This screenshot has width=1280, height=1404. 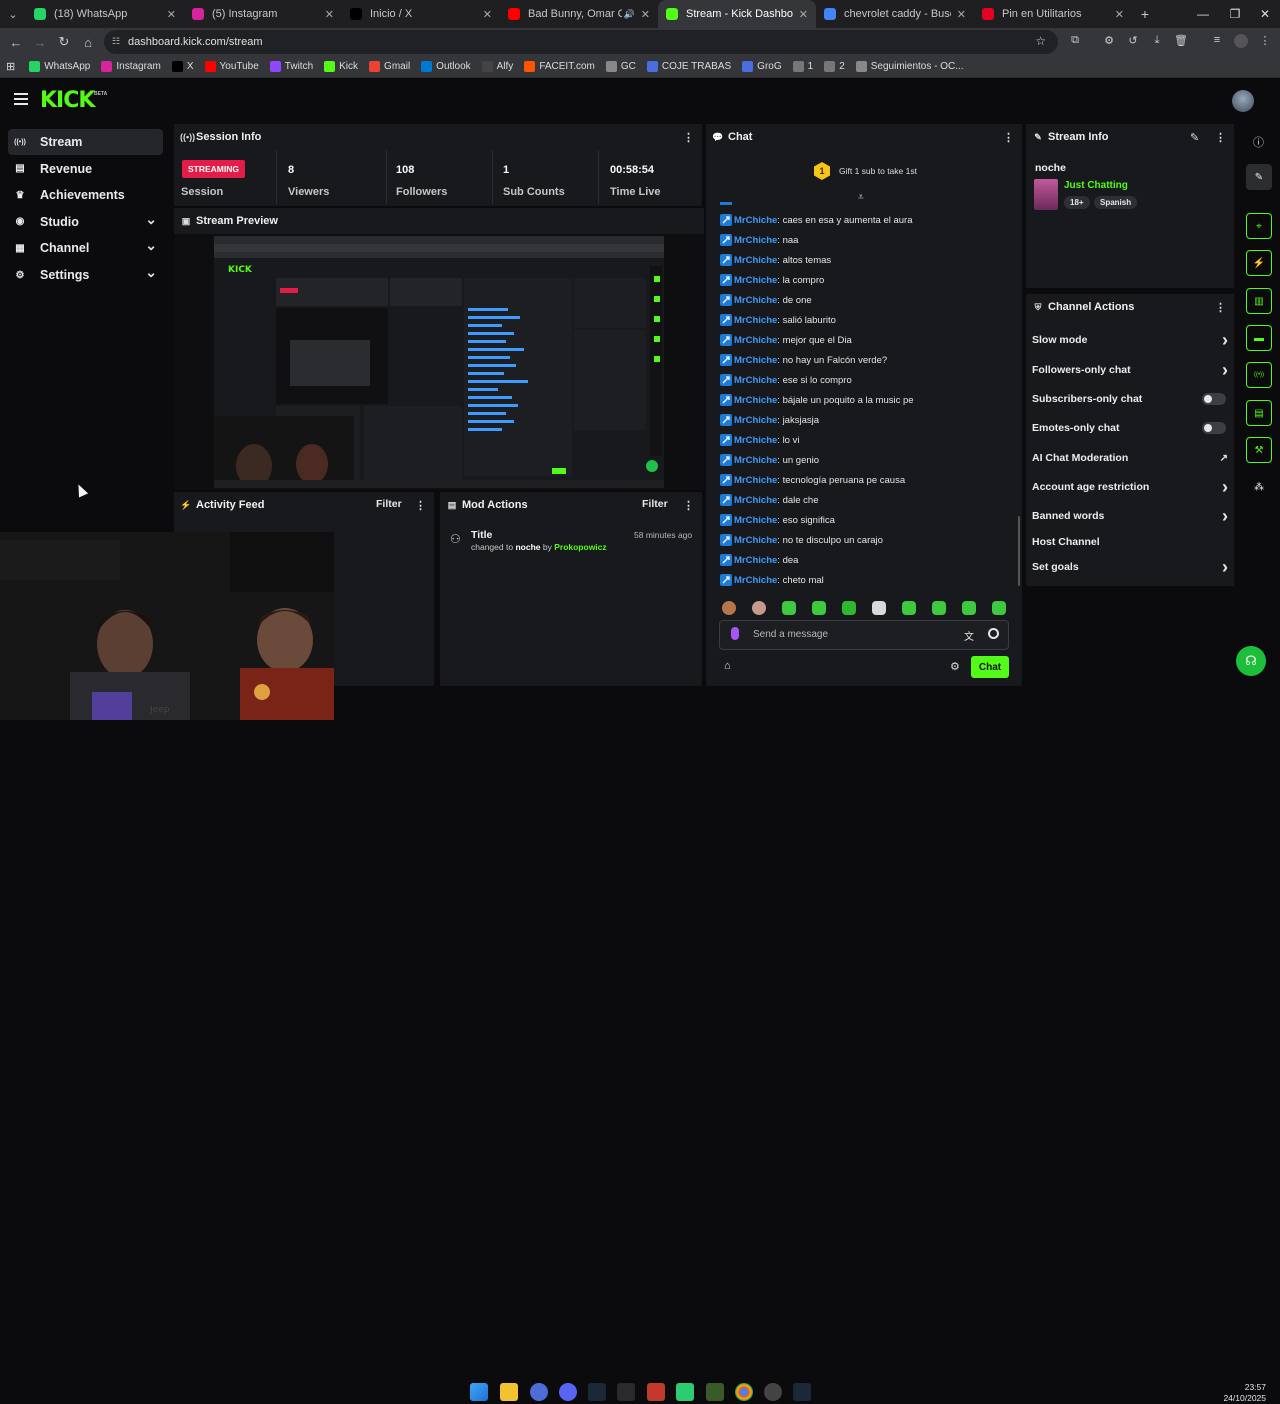 I want to click on store-icon: ⌂, so click(x=727, y=666).